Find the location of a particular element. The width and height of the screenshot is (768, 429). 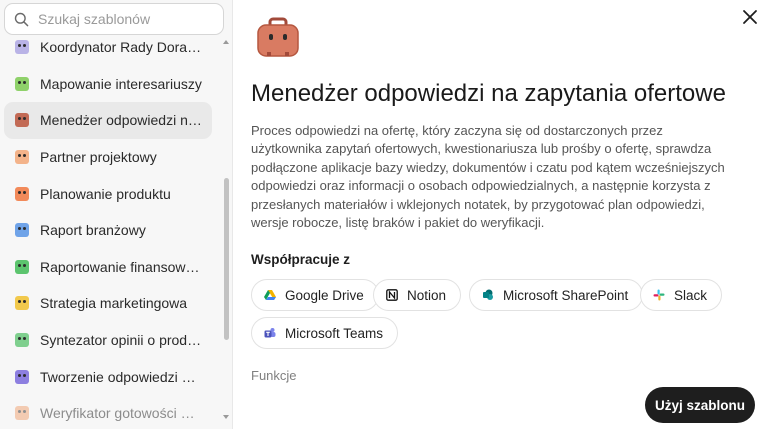

chip-label: Microsoft SharePoint is located at coordinates (566, 295).